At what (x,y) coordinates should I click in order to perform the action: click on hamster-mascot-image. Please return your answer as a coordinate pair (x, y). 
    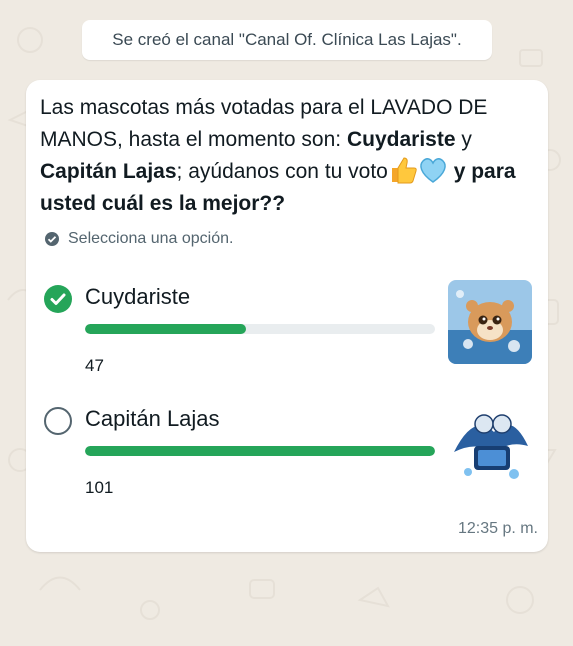
    Looking at the image, I should click on (490, 322).